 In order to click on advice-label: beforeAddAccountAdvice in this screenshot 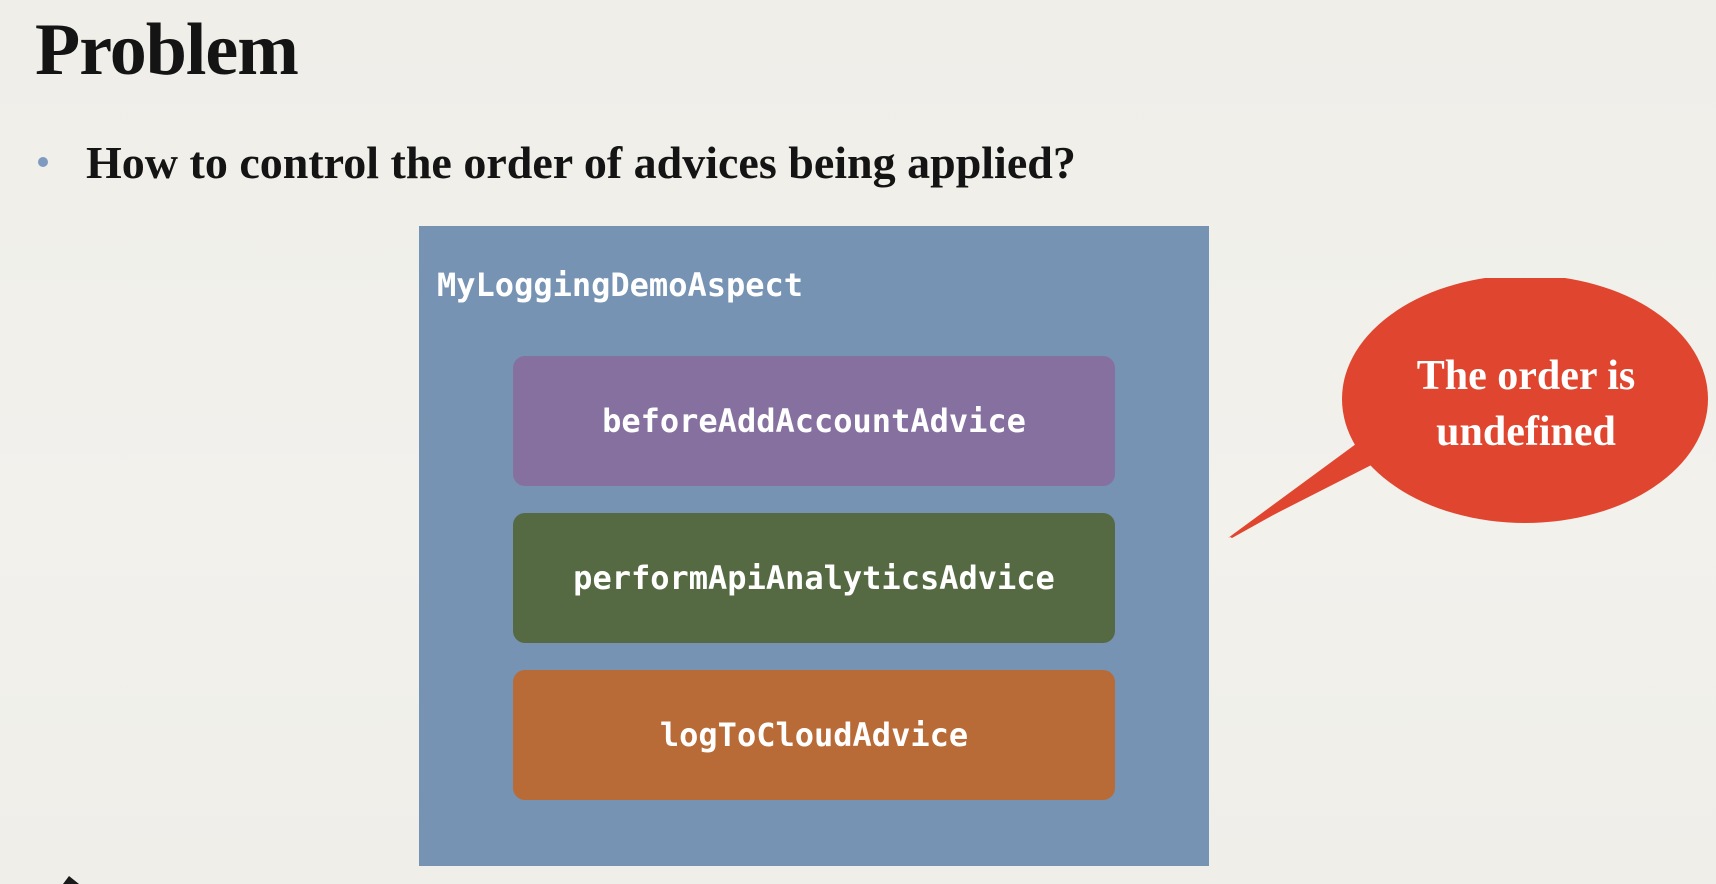, I will do `click(814, 421)`.